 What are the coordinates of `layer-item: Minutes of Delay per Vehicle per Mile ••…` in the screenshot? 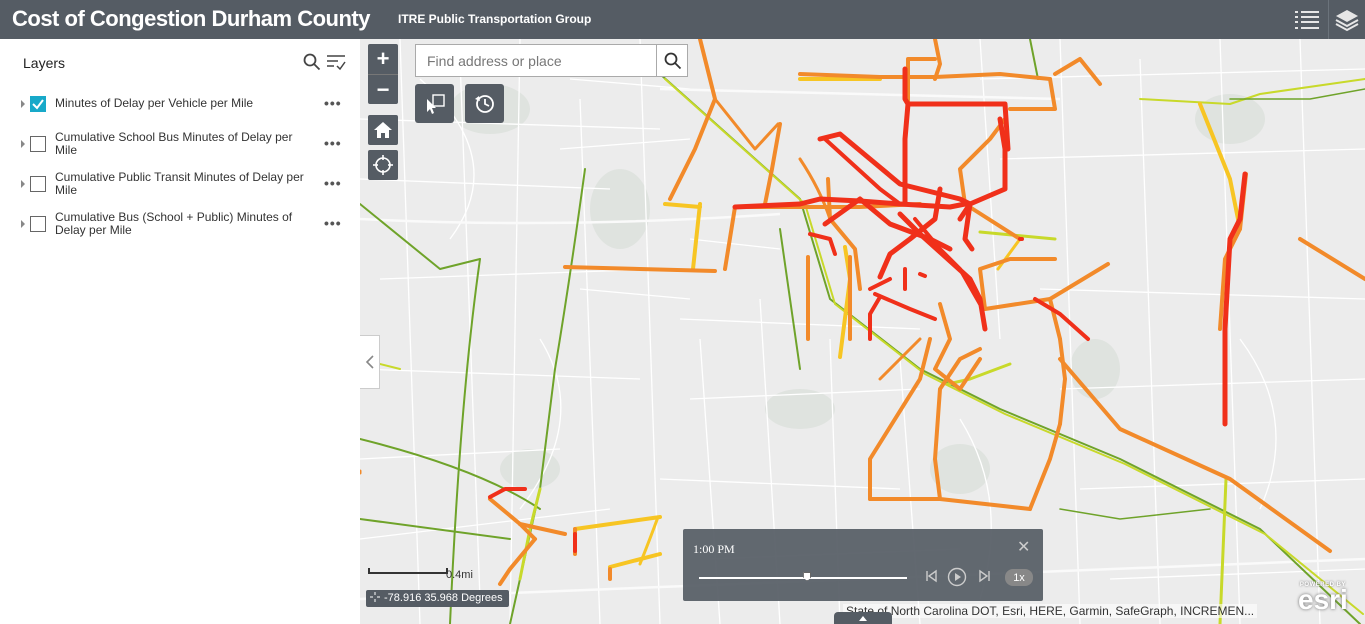 It's located at (180, 112).